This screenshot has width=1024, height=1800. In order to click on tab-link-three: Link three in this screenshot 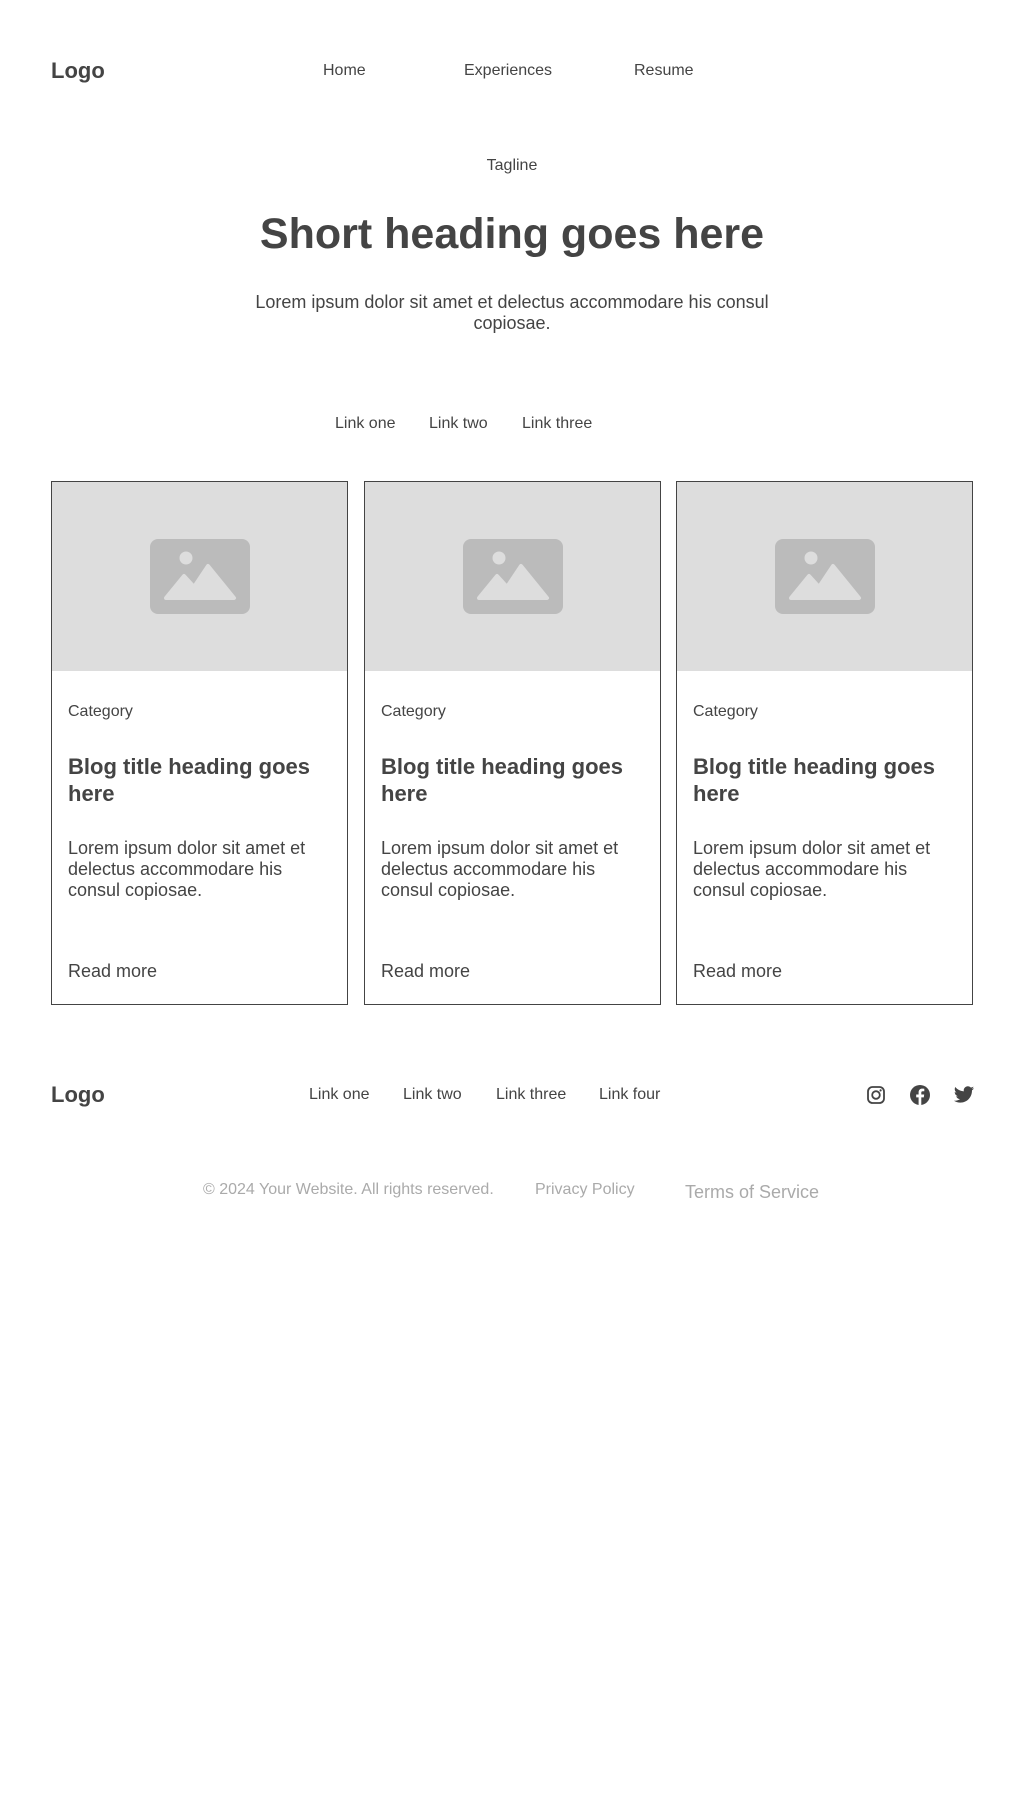, I will do `click(557, 424)`.